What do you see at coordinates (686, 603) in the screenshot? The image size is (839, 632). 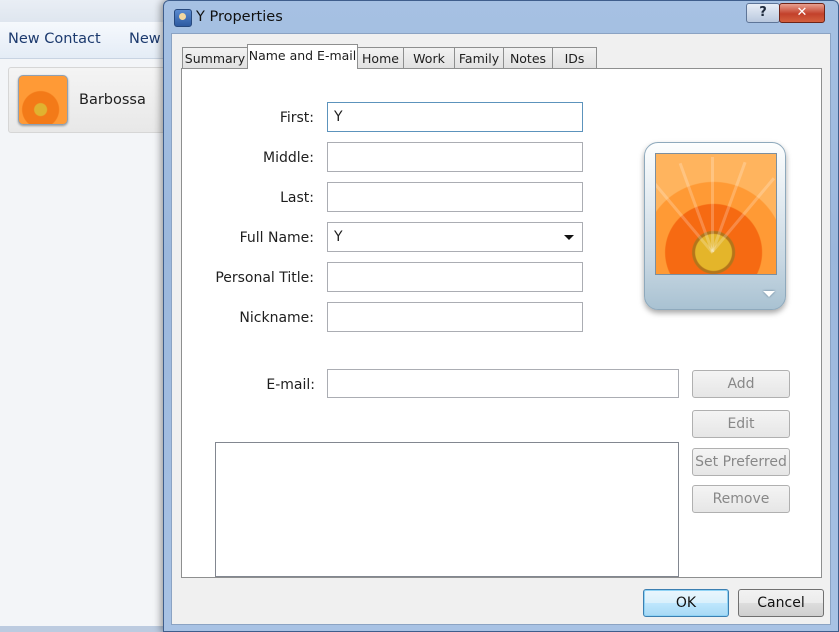 I see `ok-button: OK` at bounding box center [686, 603].